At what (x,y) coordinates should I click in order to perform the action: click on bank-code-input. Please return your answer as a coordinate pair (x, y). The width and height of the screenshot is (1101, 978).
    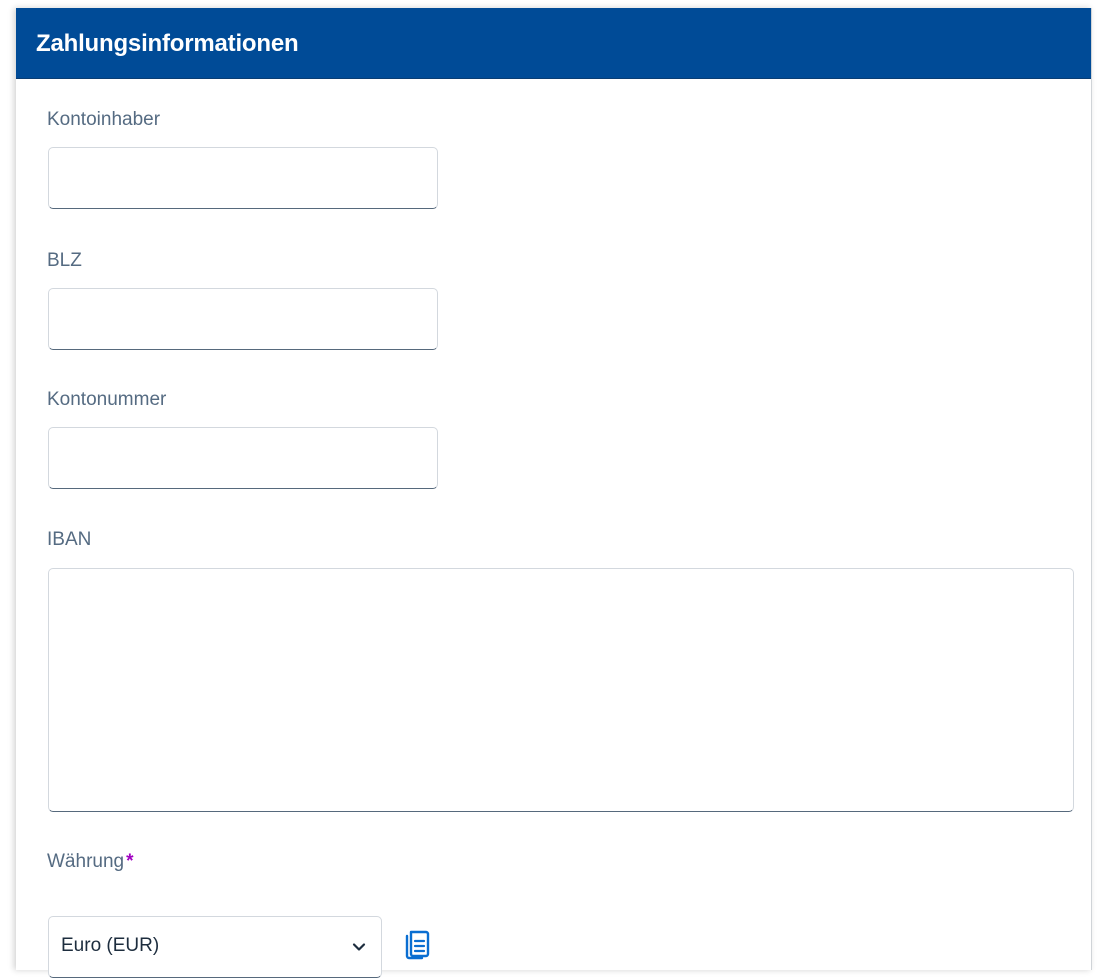
    Looking at the image, I should click on (243, 319).